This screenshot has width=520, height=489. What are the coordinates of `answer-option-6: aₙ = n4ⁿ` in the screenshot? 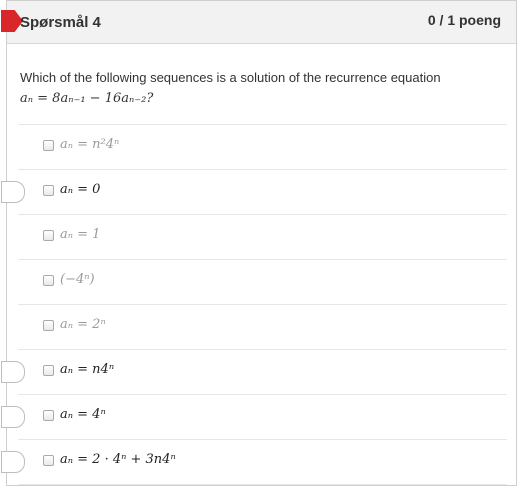 It's located at (254, 371).